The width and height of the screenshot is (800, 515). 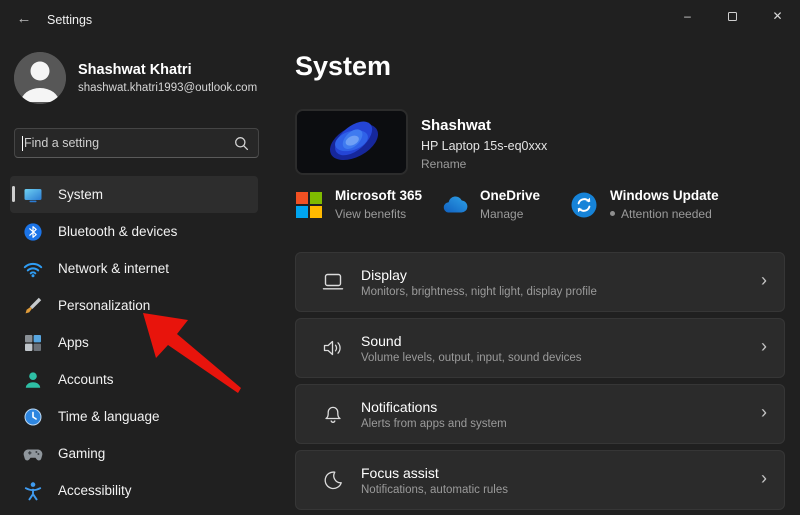 I want to click on device-name: Shashwat, so click(x=456, y=125).